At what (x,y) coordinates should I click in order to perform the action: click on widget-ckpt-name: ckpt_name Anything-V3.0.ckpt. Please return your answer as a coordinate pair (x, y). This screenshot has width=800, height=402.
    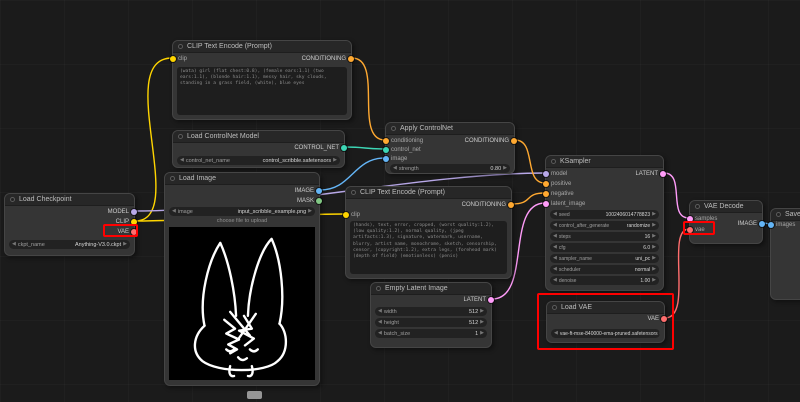
    Looking at the image, I should click on (69, 244).